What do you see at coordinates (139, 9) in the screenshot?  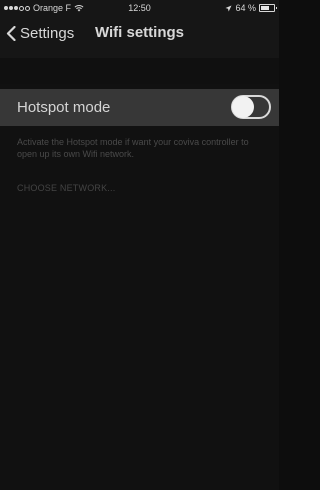 I see `status-bar: Orange F 12:50 64 %` at bounding box center [139, 9].